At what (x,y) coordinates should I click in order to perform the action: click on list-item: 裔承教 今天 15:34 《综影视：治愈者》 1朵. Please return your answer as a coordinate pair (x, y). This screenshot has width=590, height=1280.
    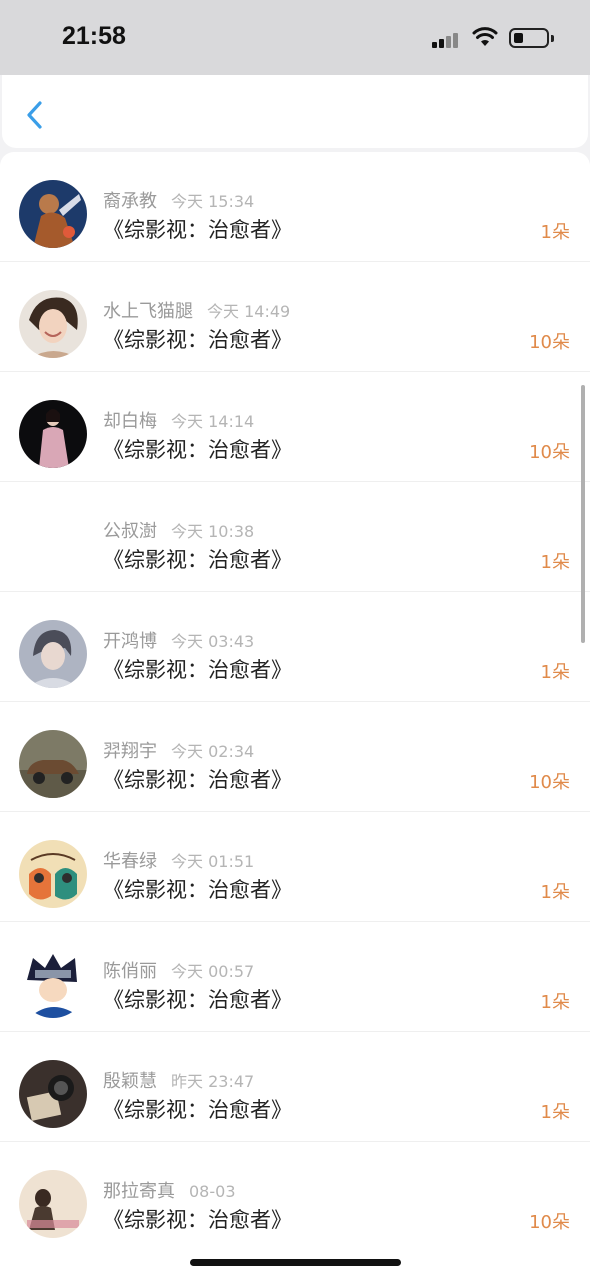
    Looking at the image, I should click on (295, 207).